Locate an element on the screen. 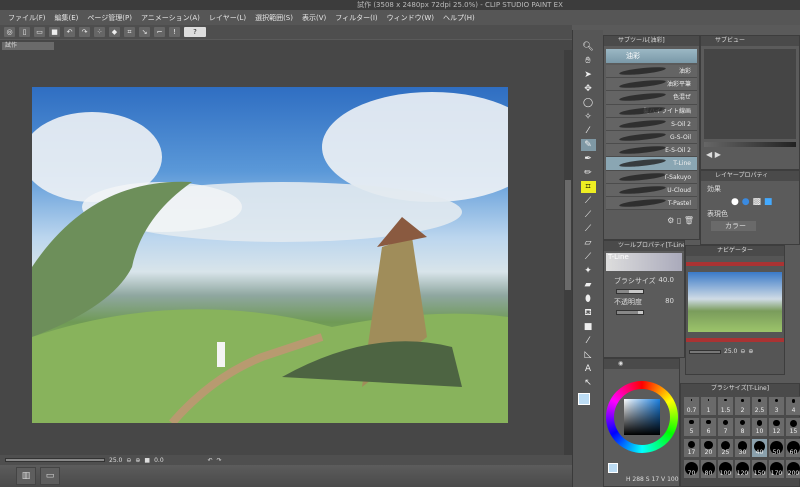 The width and height of the screenshot is (800, 487). timeline-icon: ▥ is located at coordinates (26, 476).